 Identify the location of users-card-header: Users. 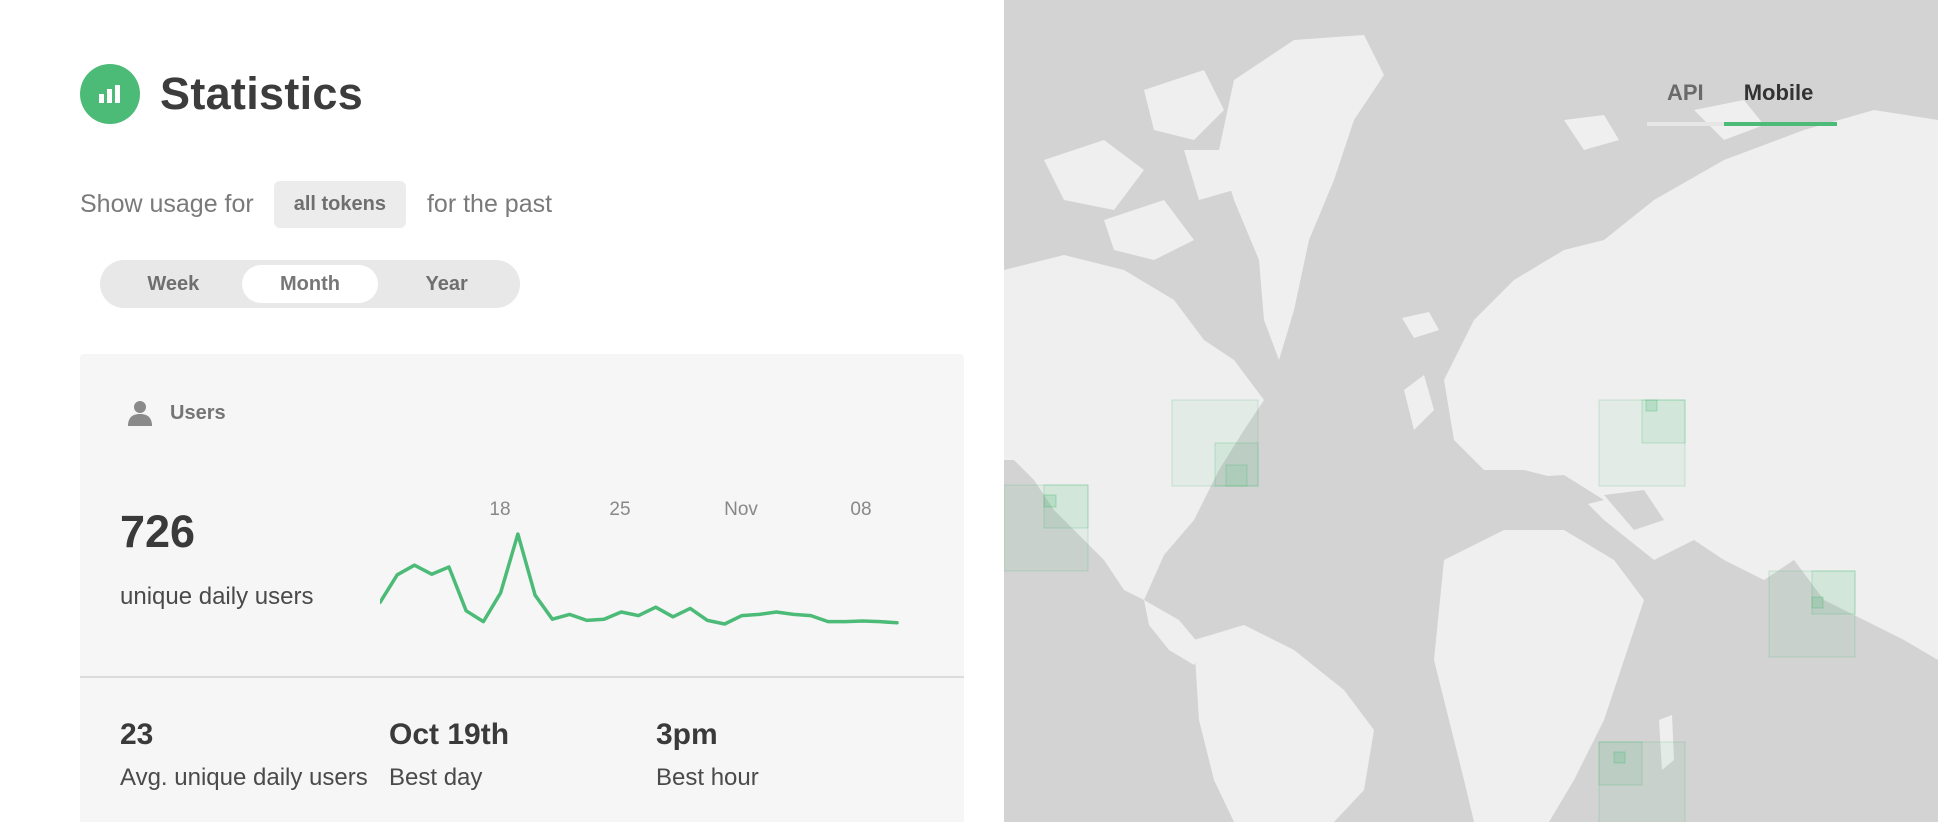
(177, 413).